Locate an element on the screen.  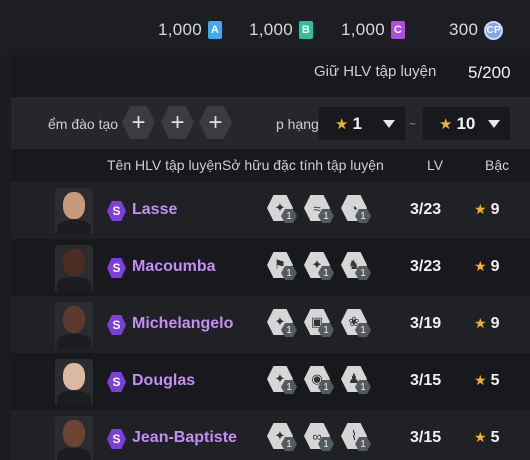
rank-label: p hạng is located at coordinates (297, 124).